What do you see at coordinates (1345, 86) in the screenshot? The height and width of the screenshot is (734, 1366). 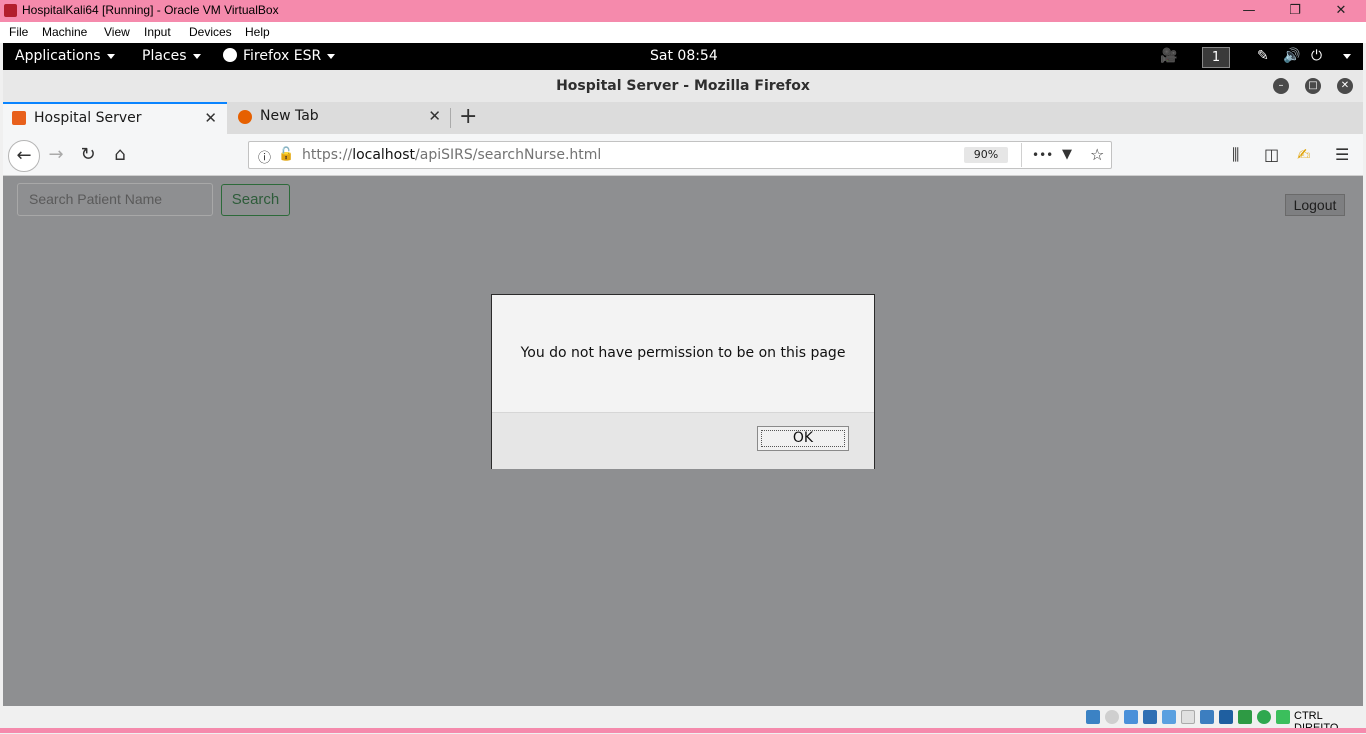 I see `firefox-close-icon: ✕` at bounding box center [1345, 86].